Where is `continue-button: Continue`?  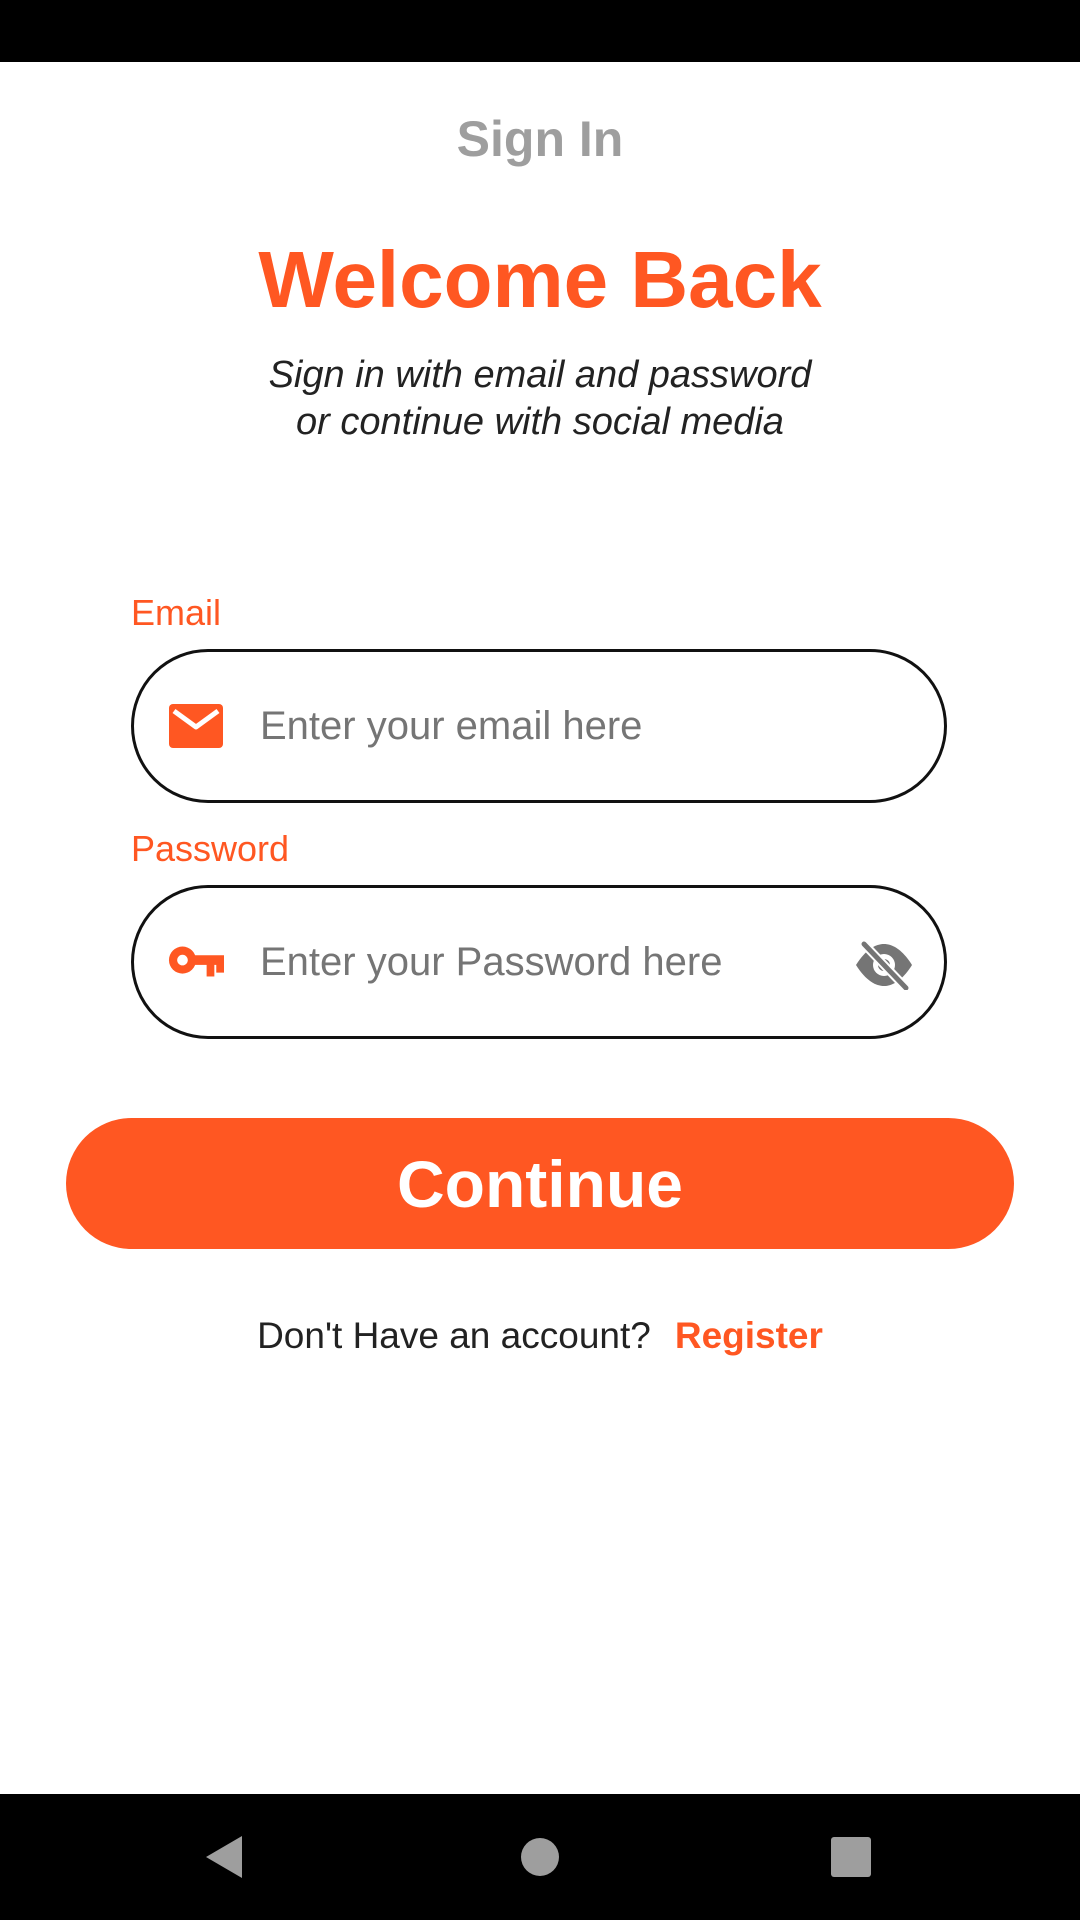 continue-button: Continue is located at coordinates (540, 1183).